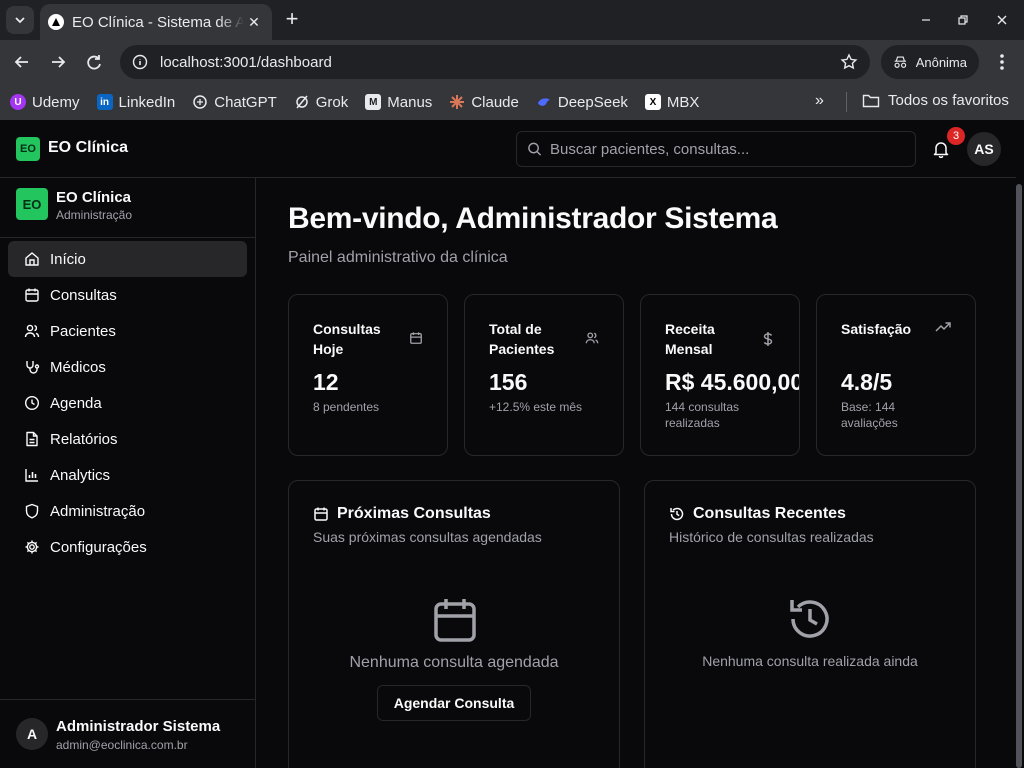  What do you see at coordinates (768, 339) in the screenshot?
I see `dollar-icon` at bounding box center [768, 339].